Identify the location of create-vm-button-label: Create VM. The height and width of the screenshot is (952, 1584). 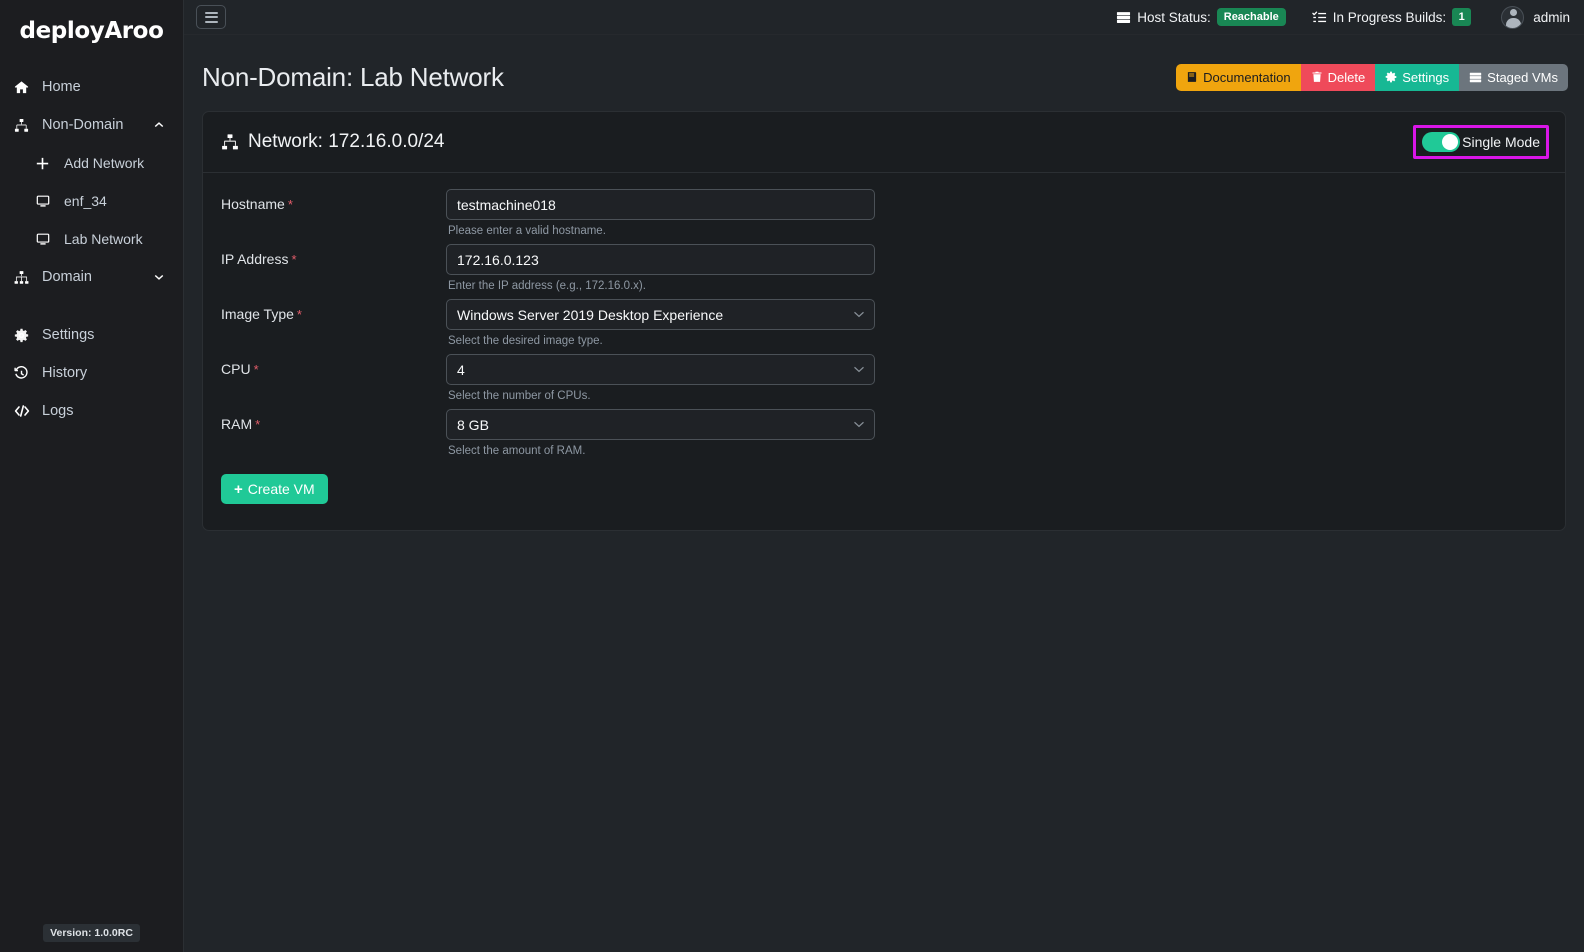
(281, 489).